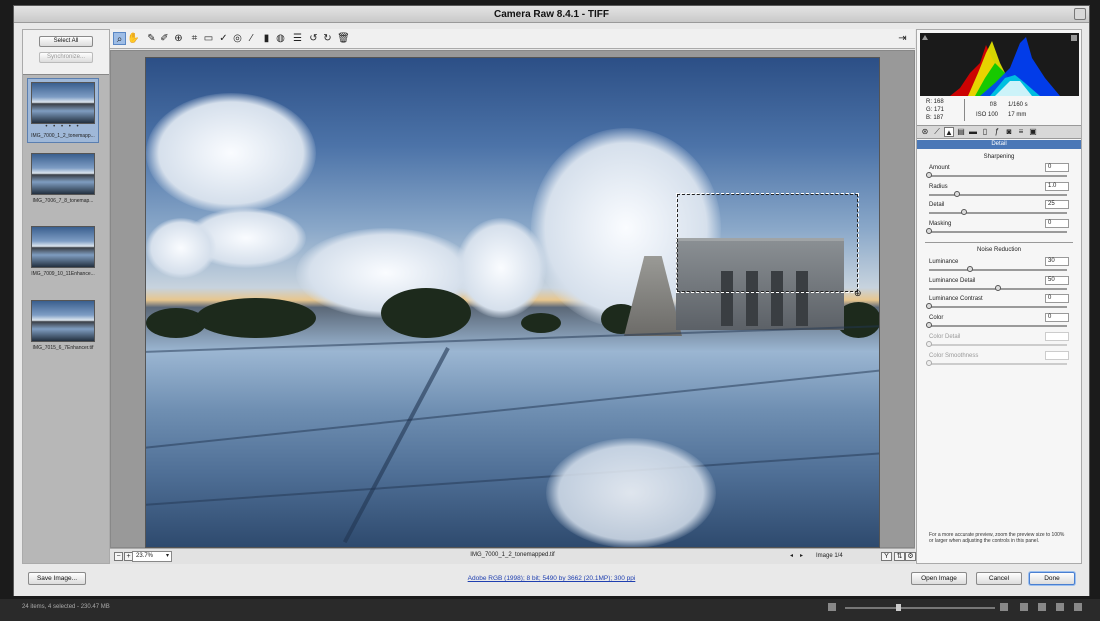 Image resolution: width=1100 pixels, height=621 pixels. I want to click on targeted-adjustment-icon: ⊕, so click(178, 38).